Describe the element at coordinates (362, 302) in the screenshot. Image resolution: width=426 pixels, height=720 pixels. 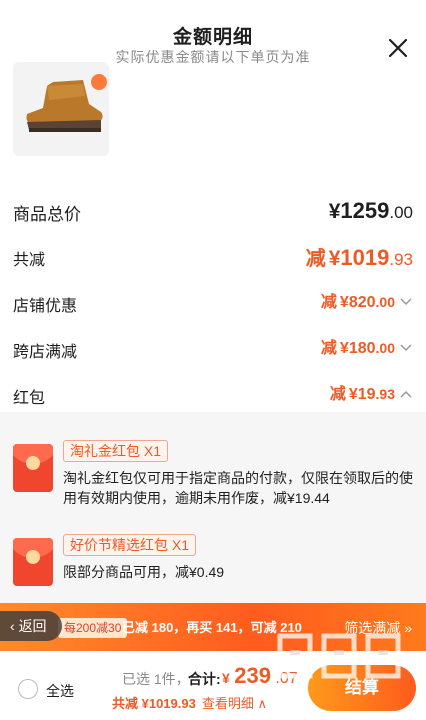
I see `shop-discount-int: 820` at that location.